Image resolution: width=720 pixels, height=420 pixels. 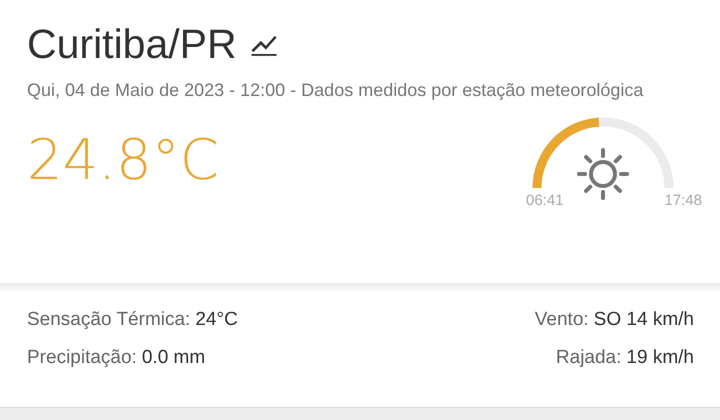 I want to click on sunset-time: 17:48, so click(x=683, y=200).